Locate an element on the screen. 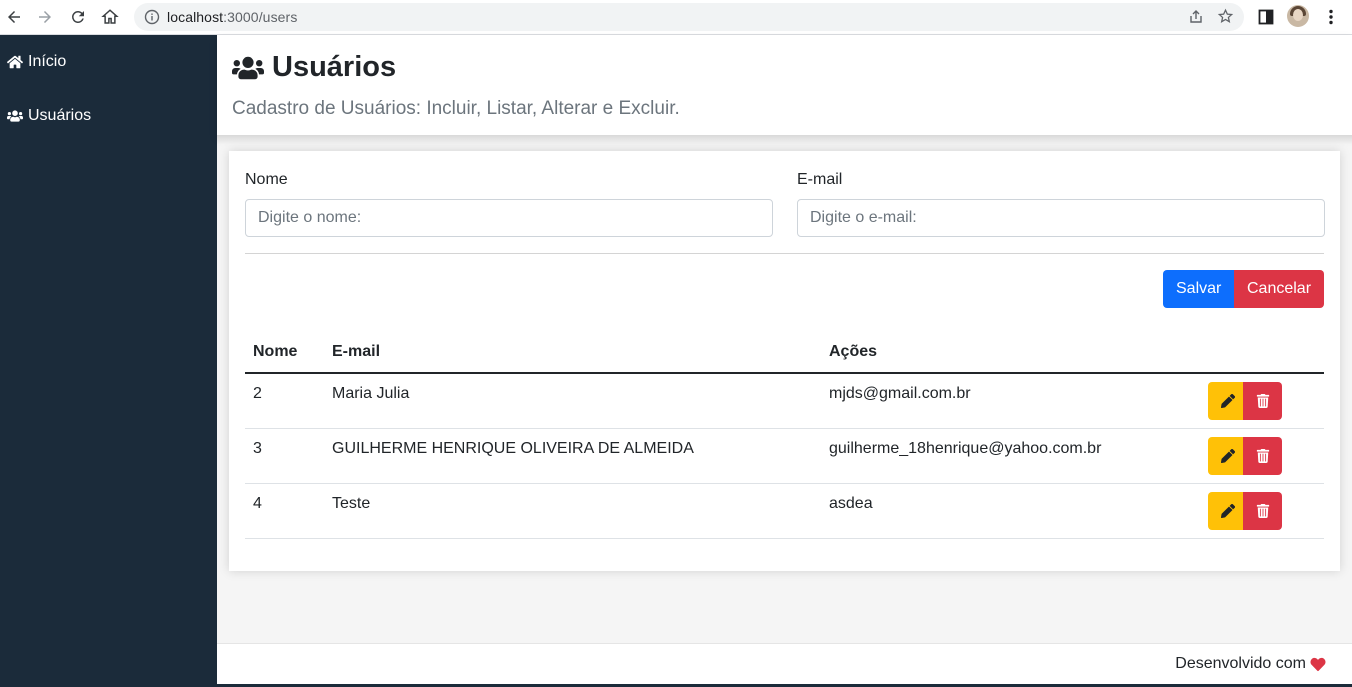  table-row: 4 Teste asdea is located at coordinates (784, 511).